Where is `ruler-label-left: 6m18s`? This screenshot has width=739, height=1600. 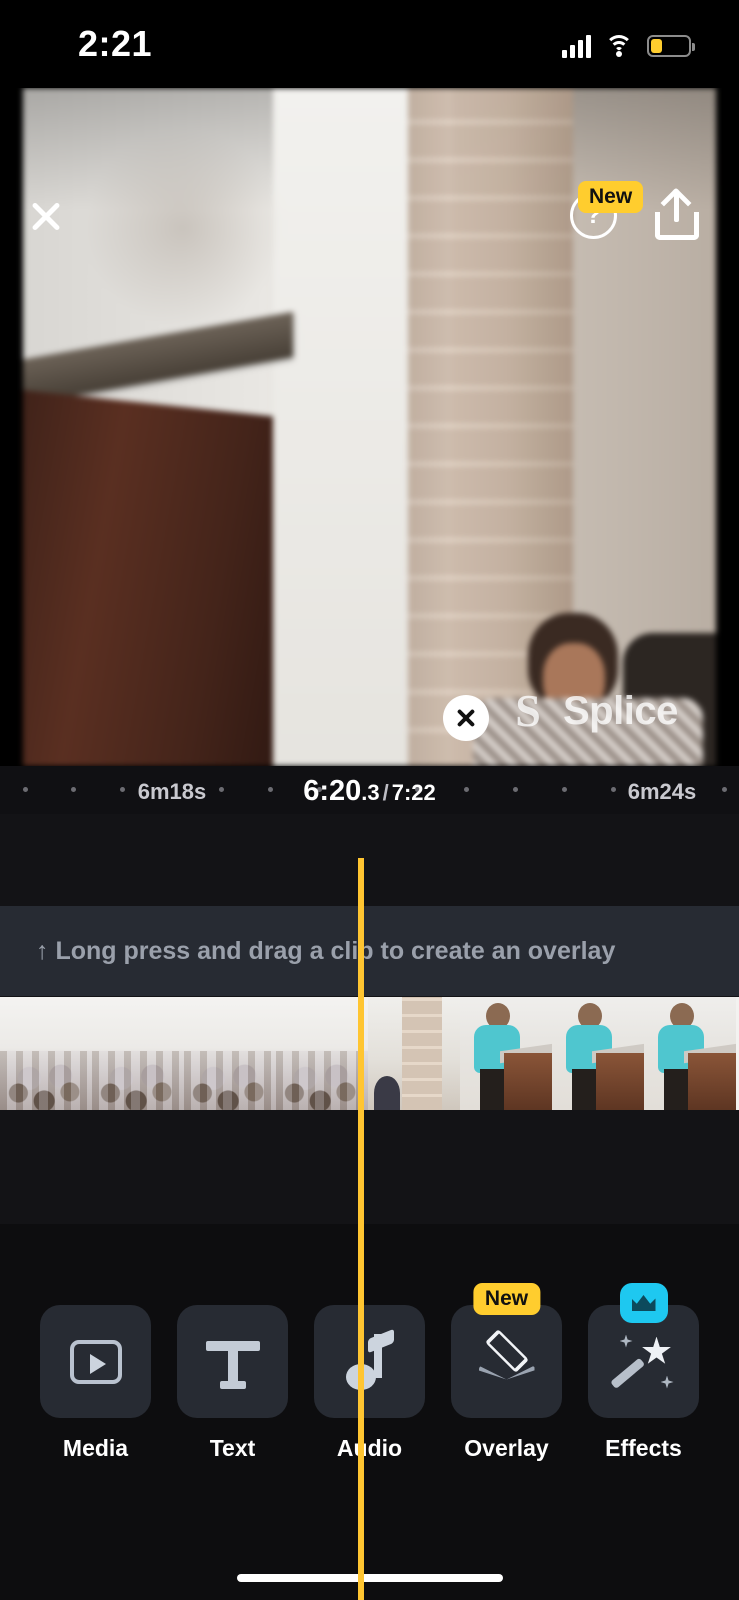 ruler-label-left: 6m18s is located at coordinates (172, 791).